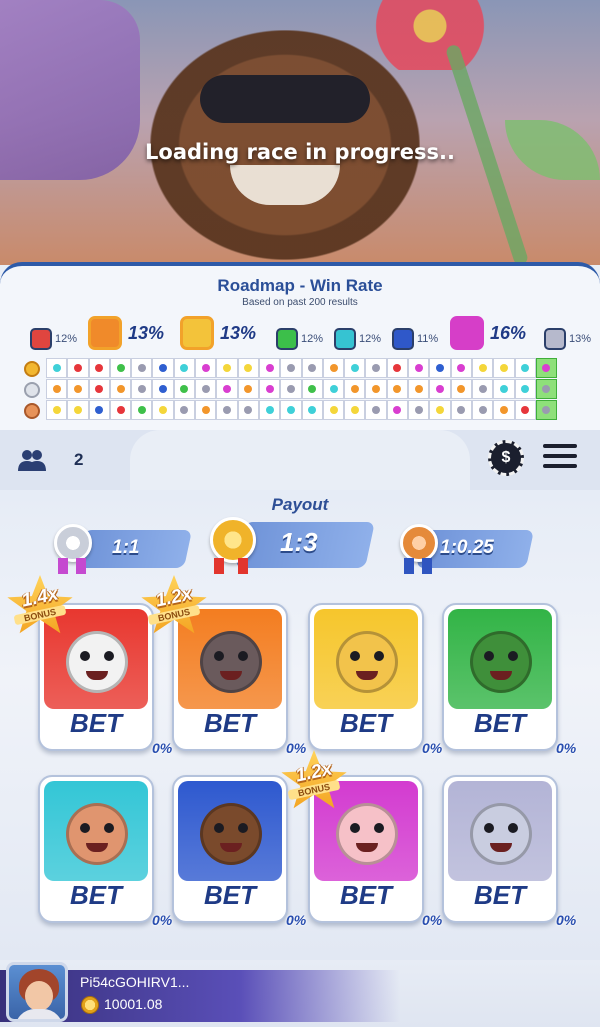 The width and height of the screenshot is (600, 1027). What do you see at coordinates (500, 677) in the screenshot?
I see `racer-card-frog: BET` at bounding box center [500, 677].